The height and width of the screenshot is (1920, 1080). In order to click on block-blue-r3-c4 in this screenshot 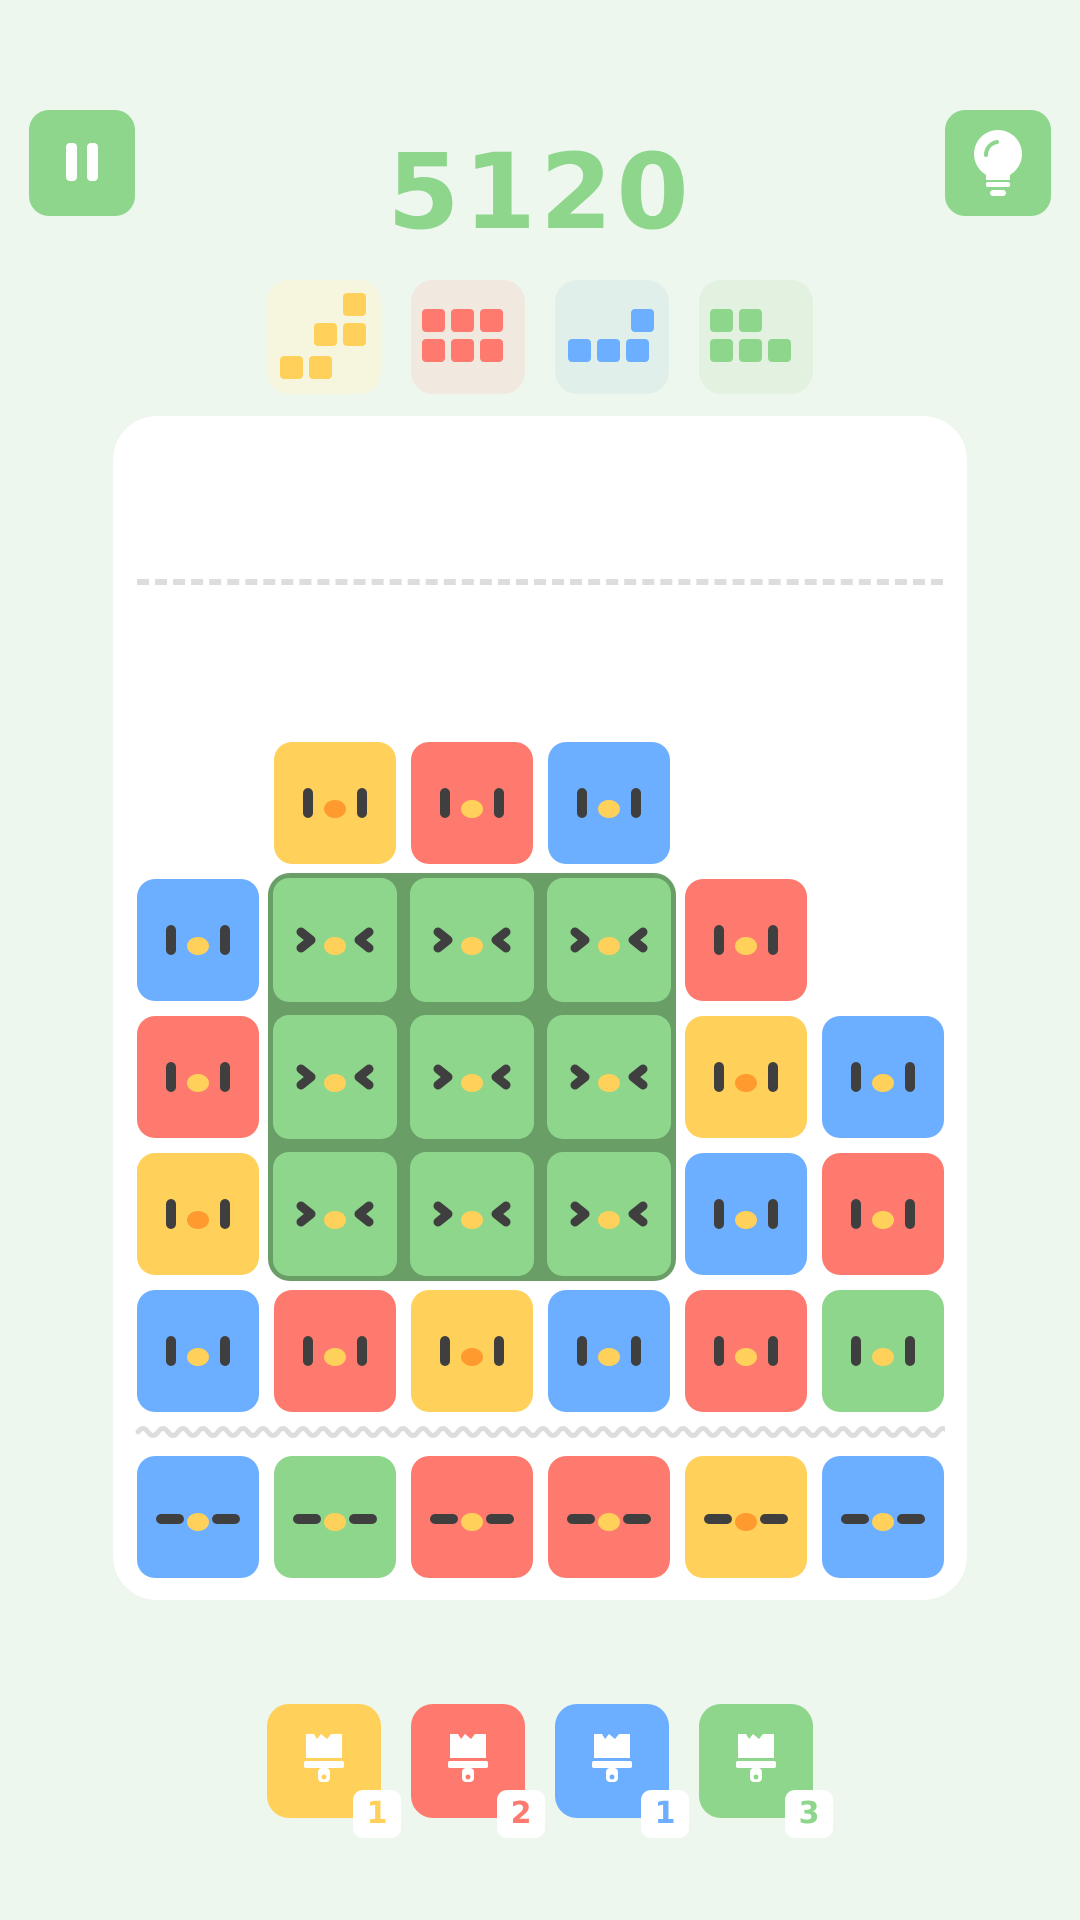, I will do `click(746, 1214)`.